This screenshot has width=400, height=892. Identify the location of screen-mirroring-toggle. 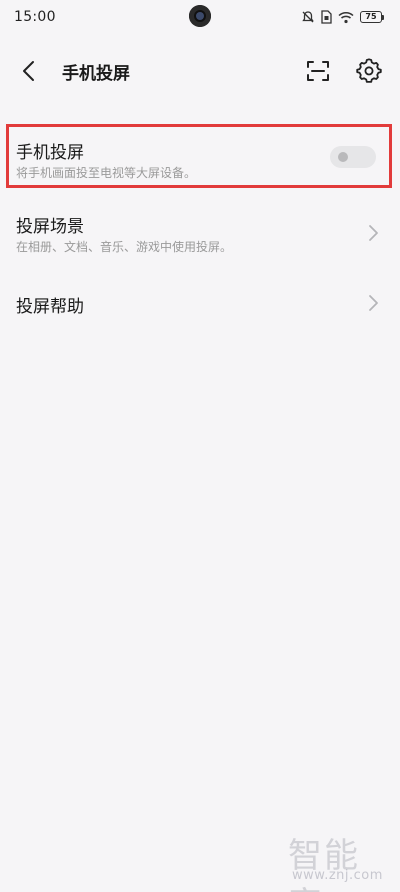
(353, 157).